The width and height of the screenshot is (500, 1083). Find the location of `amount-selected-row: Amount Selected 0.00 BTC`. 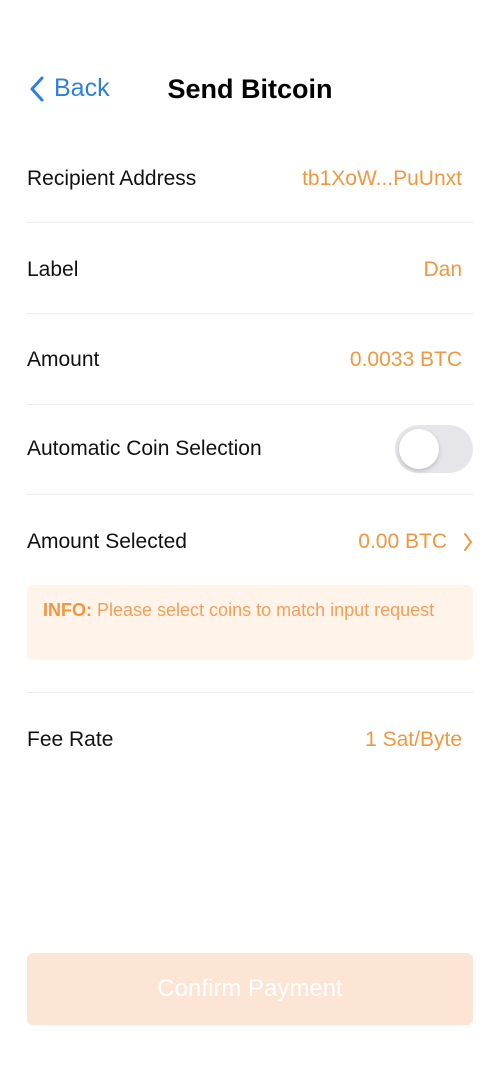

amount-selected-row: Amount Selected 0.00 BTC is located at coordinates (250, 542).